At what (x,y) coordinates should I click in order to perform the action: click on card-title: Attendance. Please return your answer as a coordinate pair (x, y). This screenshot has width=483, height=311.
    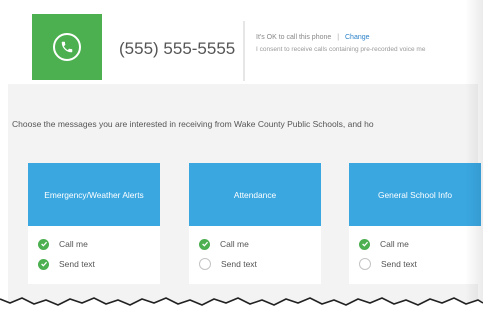
    Looking at the image, I should click on (255, 194).